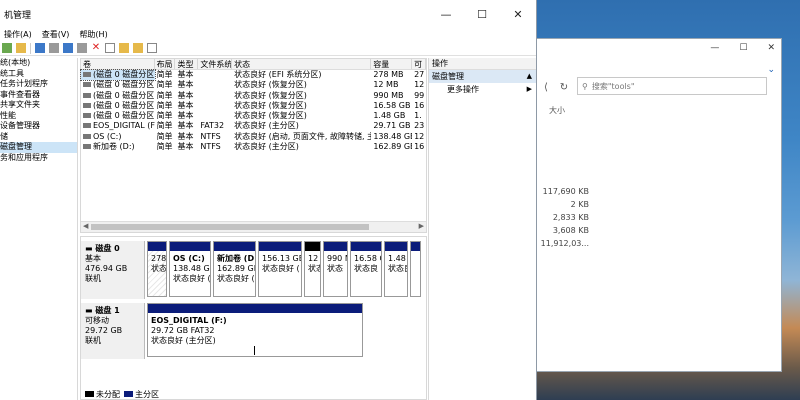 The height and width of the screenshot is (400, 800). What do you see at coordinates (482, 89) in the screenshot?
I see `more-actions-item: 更多操作 ▶` at bounding box center [482, 89].